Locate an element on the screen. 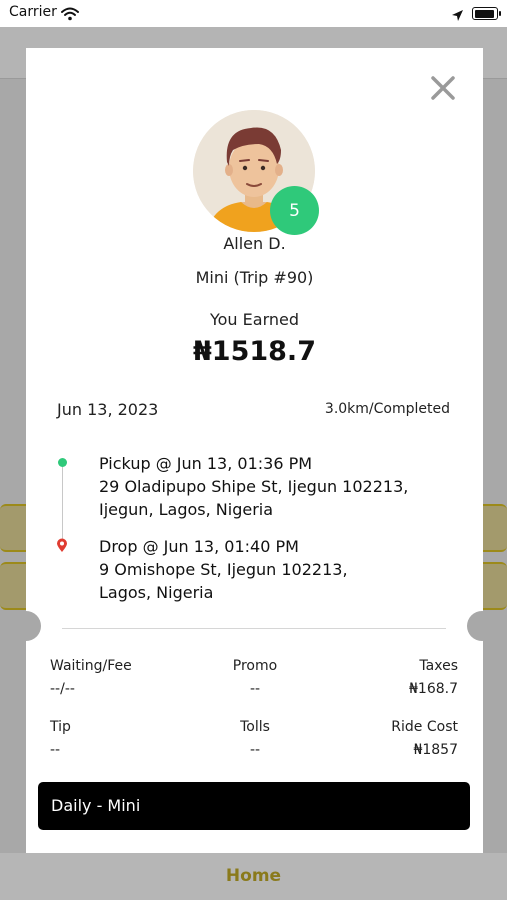  promo-value: -- is located at coordinates (255, 689).